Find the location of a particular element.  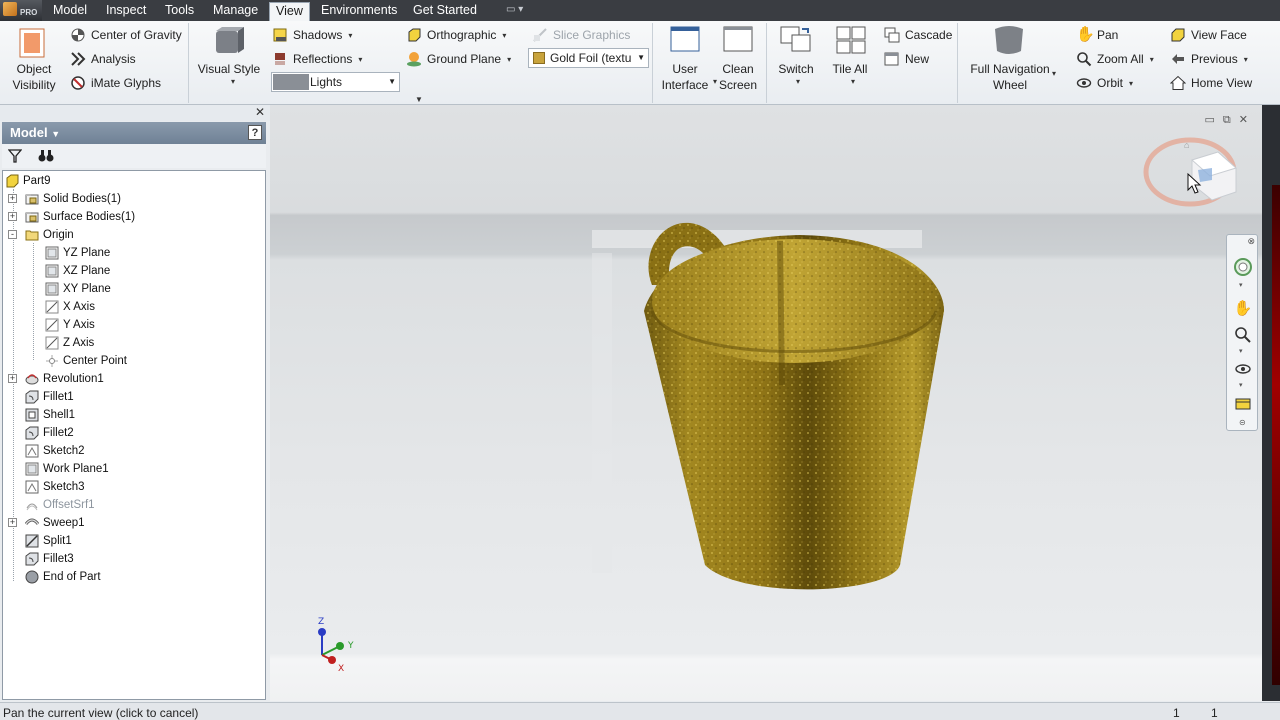

tree-node-xz-plane: XZ Plane is located at coordinates (77, 271).